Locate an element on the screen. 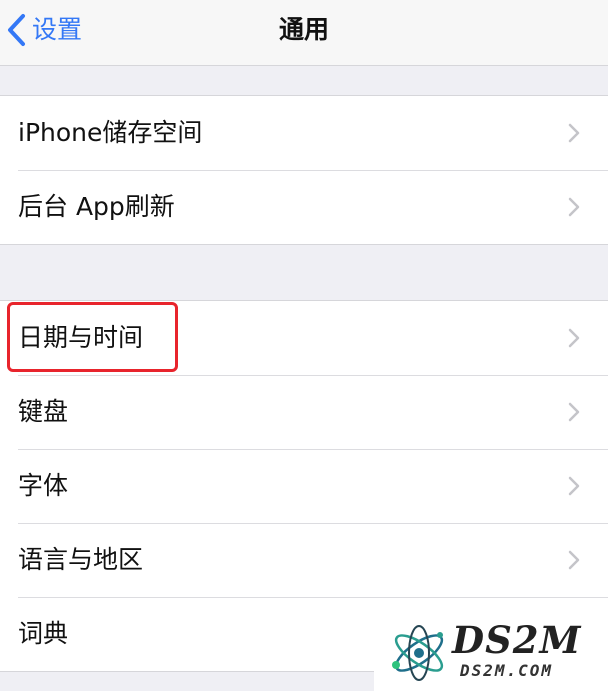  watermark-text: DS2M is located at coordinates (517, 640).